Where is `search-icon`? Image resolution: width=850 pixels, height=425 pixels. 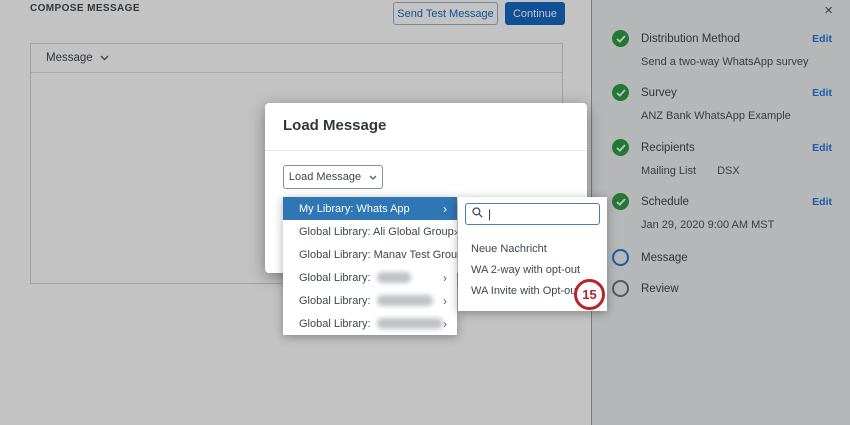 search-icon is located at coordinates (477, 214).